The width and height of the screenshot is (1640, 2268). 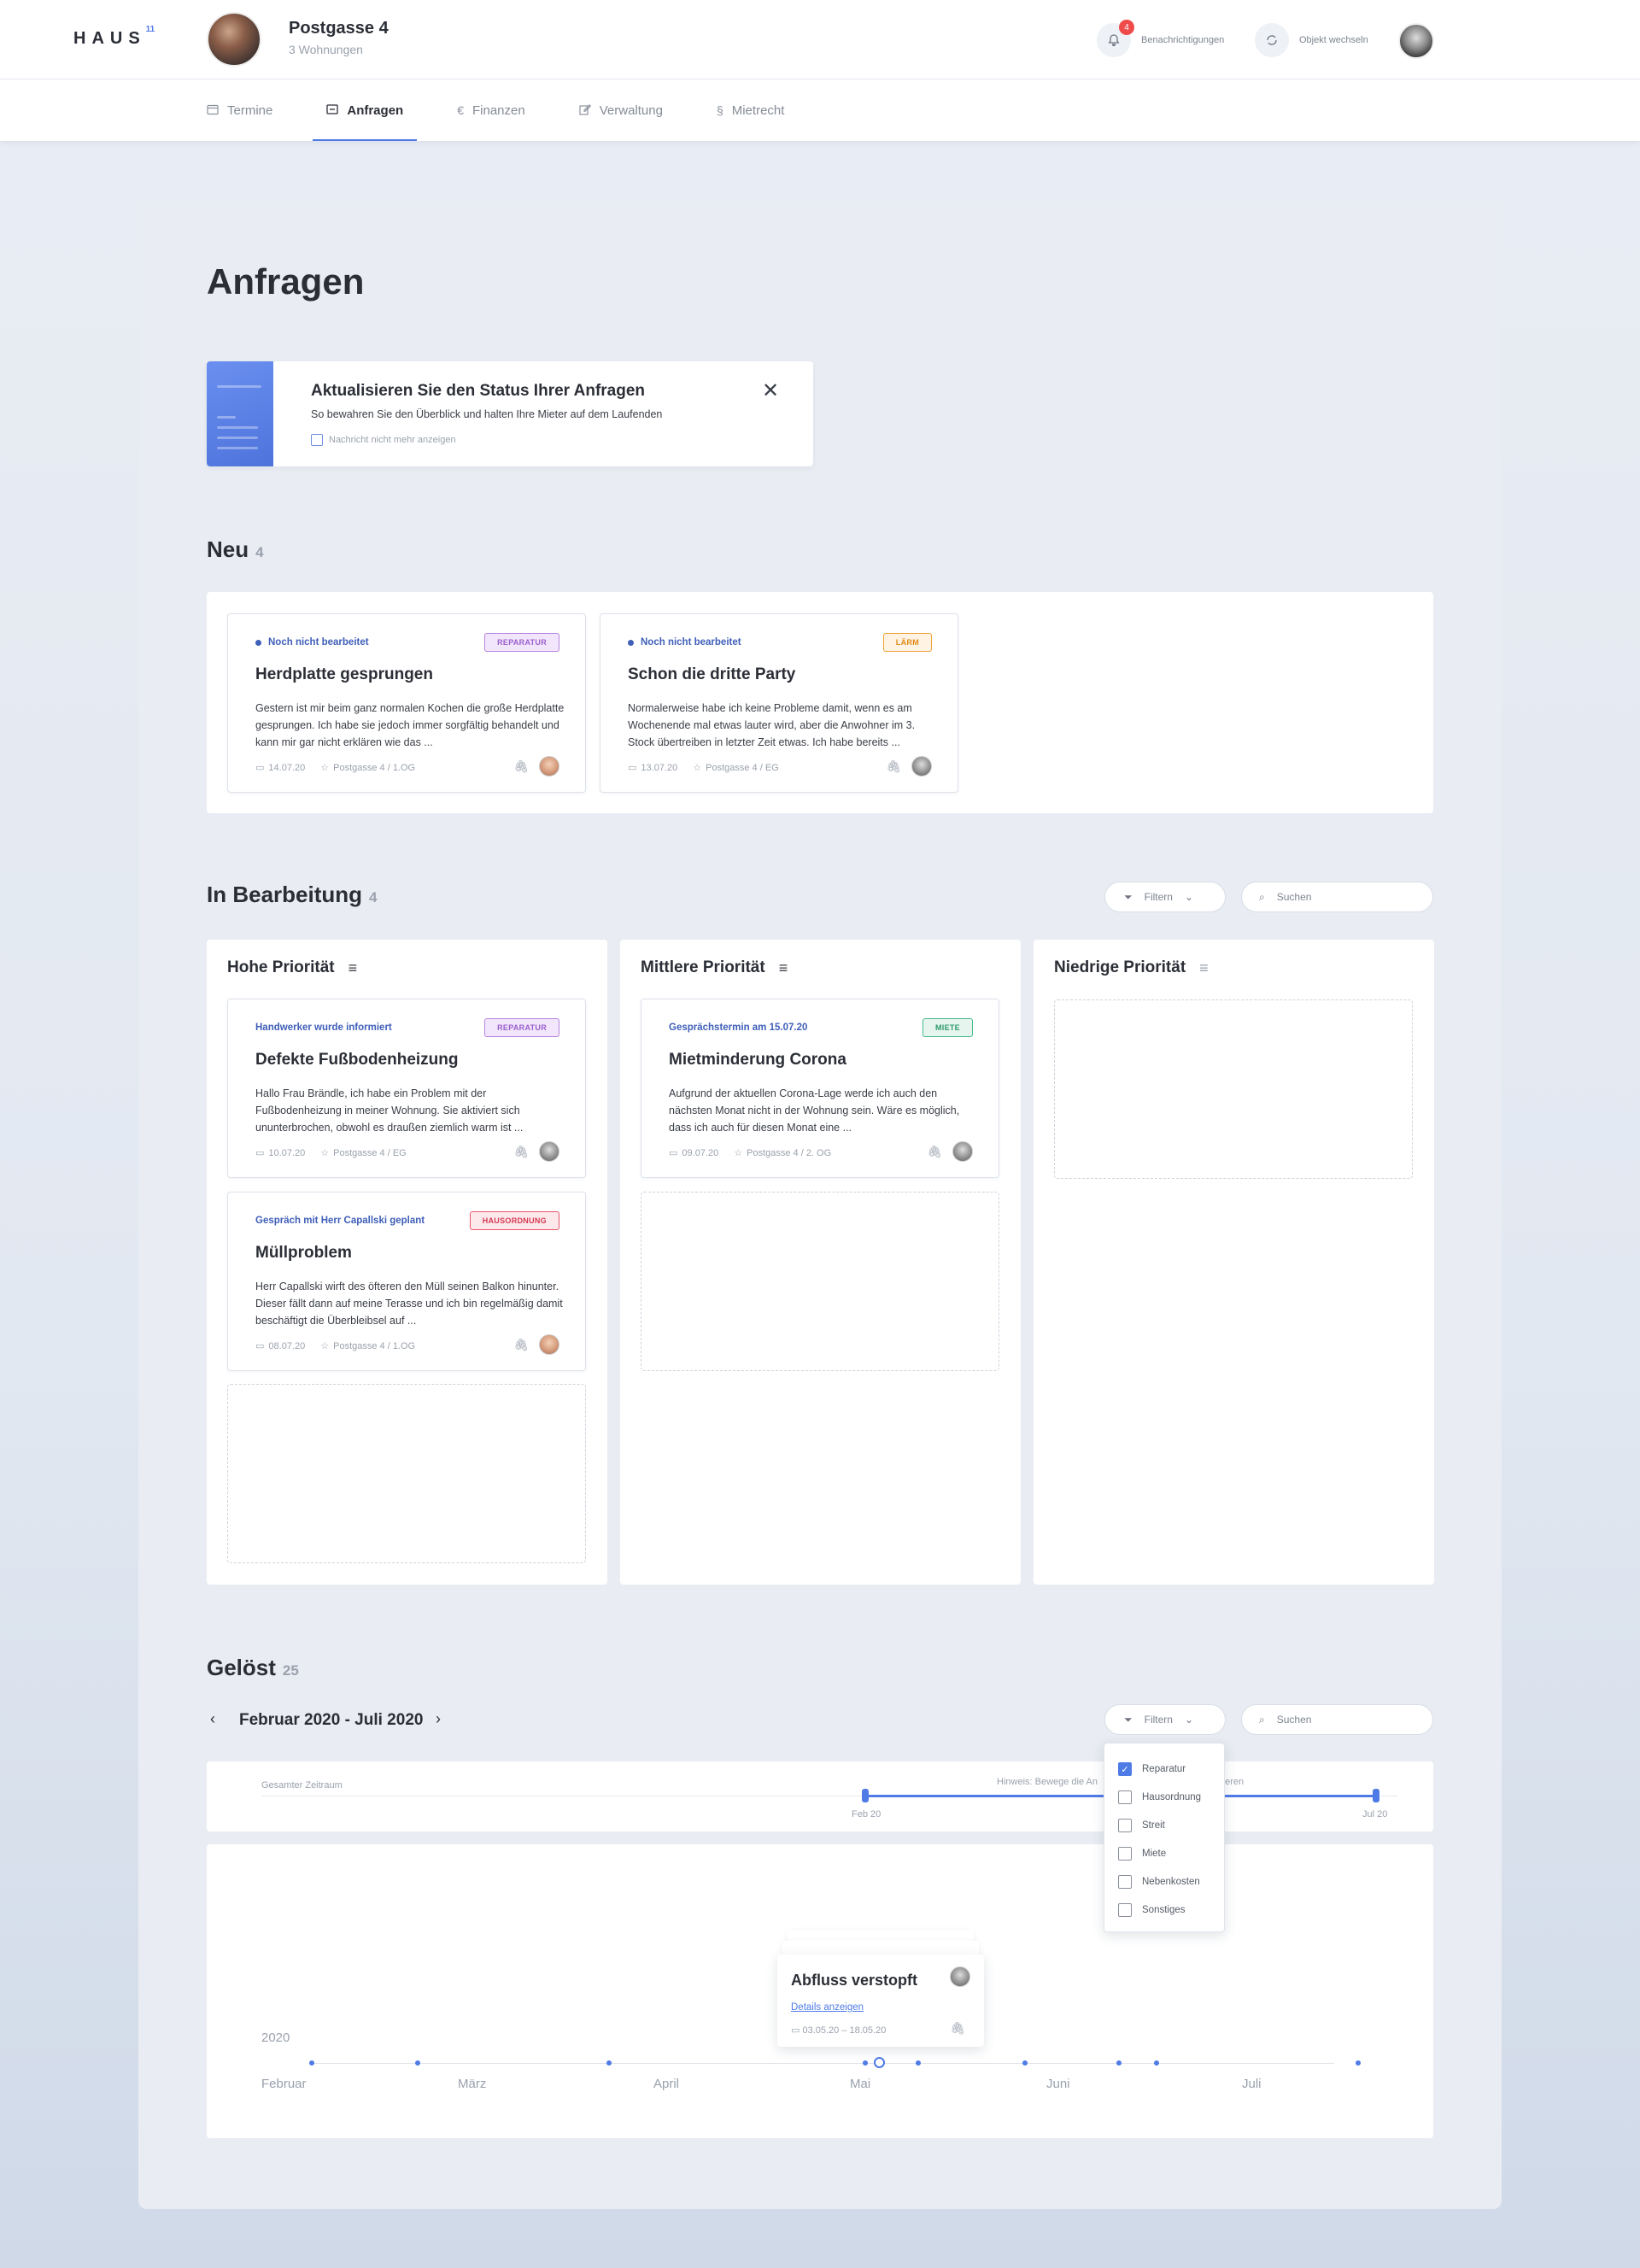 I want to click on card-date: ▭ 13.07.20, so click(x=652, y=767).